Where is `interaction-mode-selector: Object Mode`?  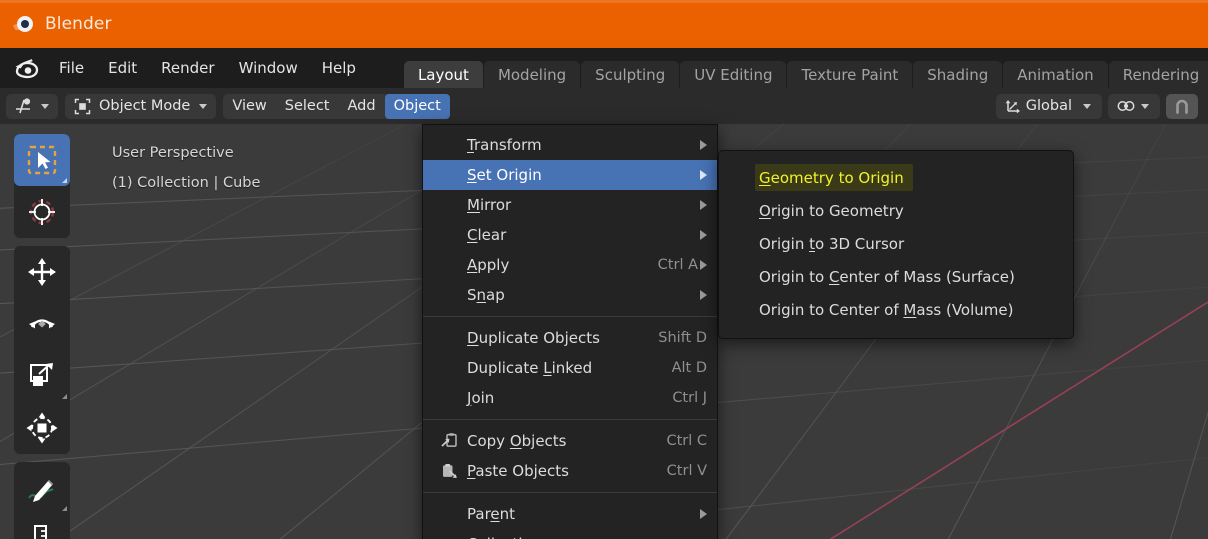 interaction-mode-selector: Object Mode is located at coordinates (141, 106).